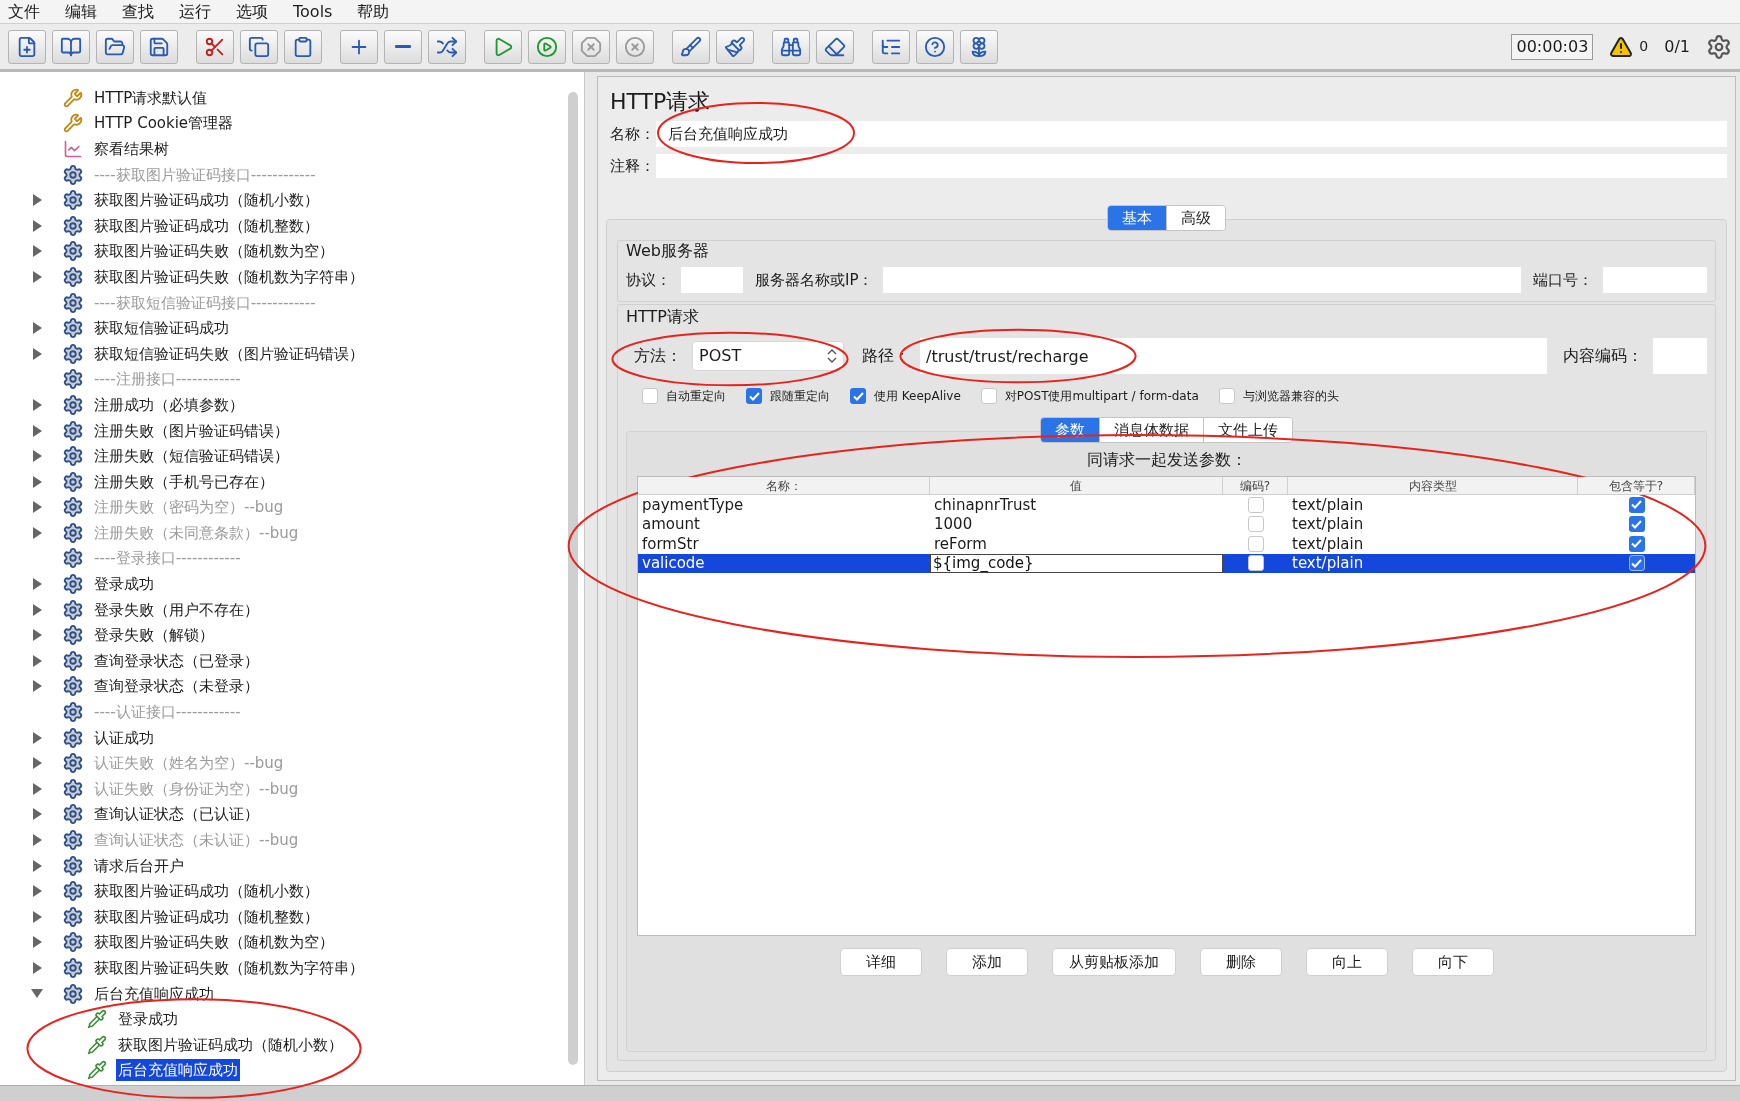 The width and height of the screenshot is (1740, 1101). I want to click on action-button: 向下, so click(1452, 962).